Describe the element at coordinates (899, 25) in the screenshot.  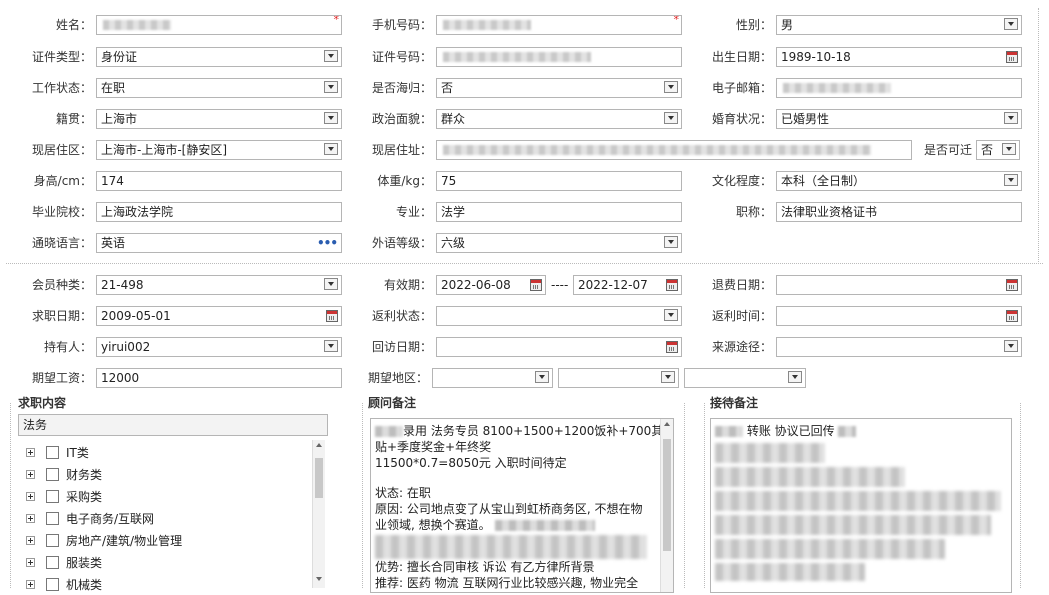
I see `gender-select: 男` at that location.